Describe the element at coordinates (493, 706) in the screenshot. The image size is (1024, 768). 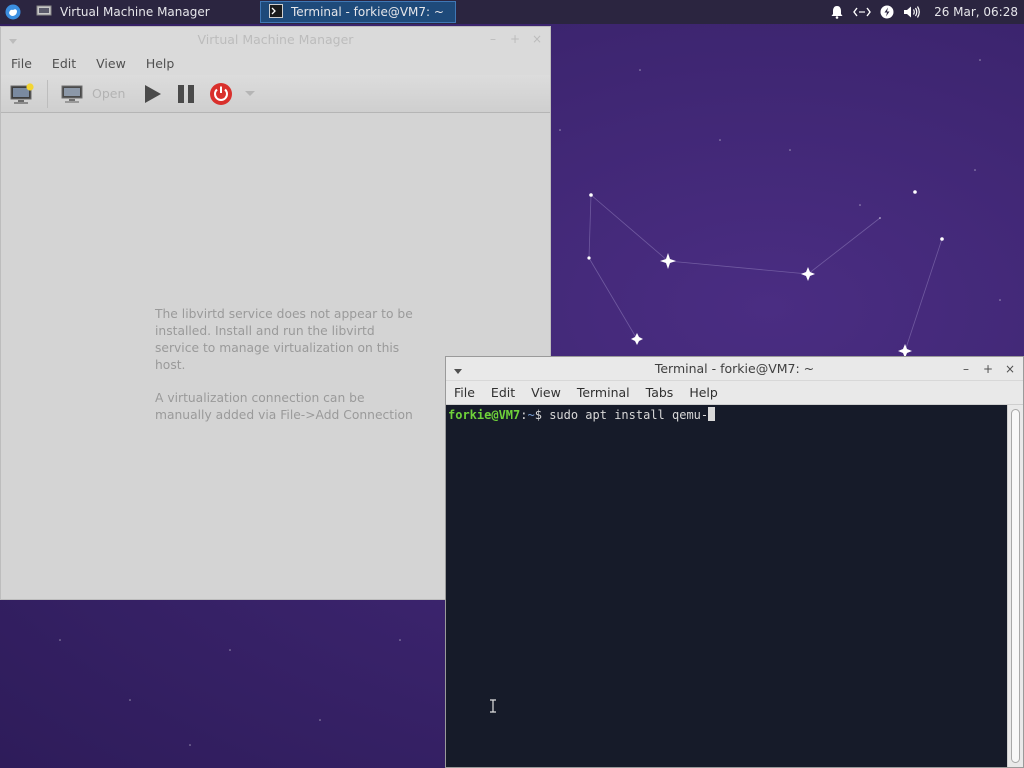
I see `ibeam-cursor-icon` at that location.